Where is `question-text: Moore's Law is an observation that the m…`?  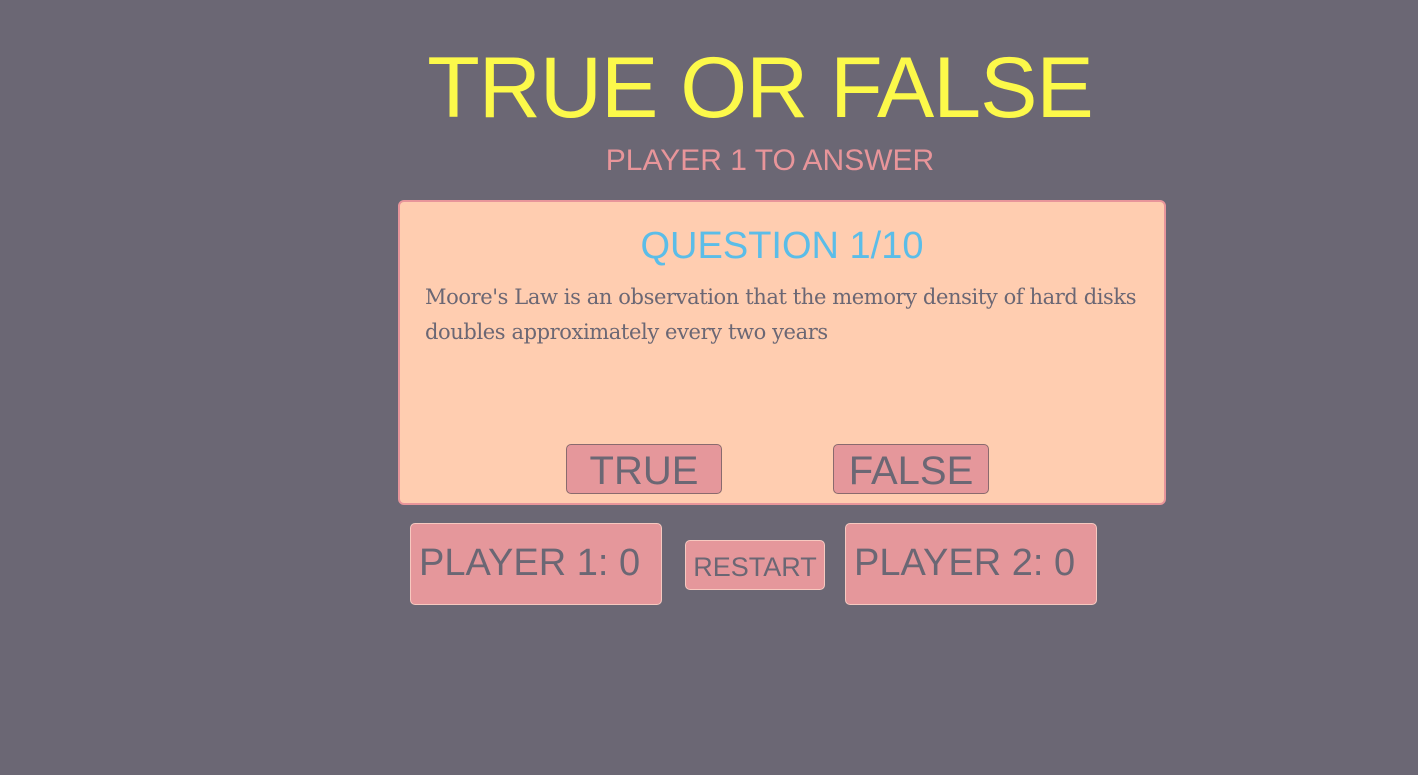 question-text: Moore's Law is an observation that the m… is located at coordinates (781, 314).